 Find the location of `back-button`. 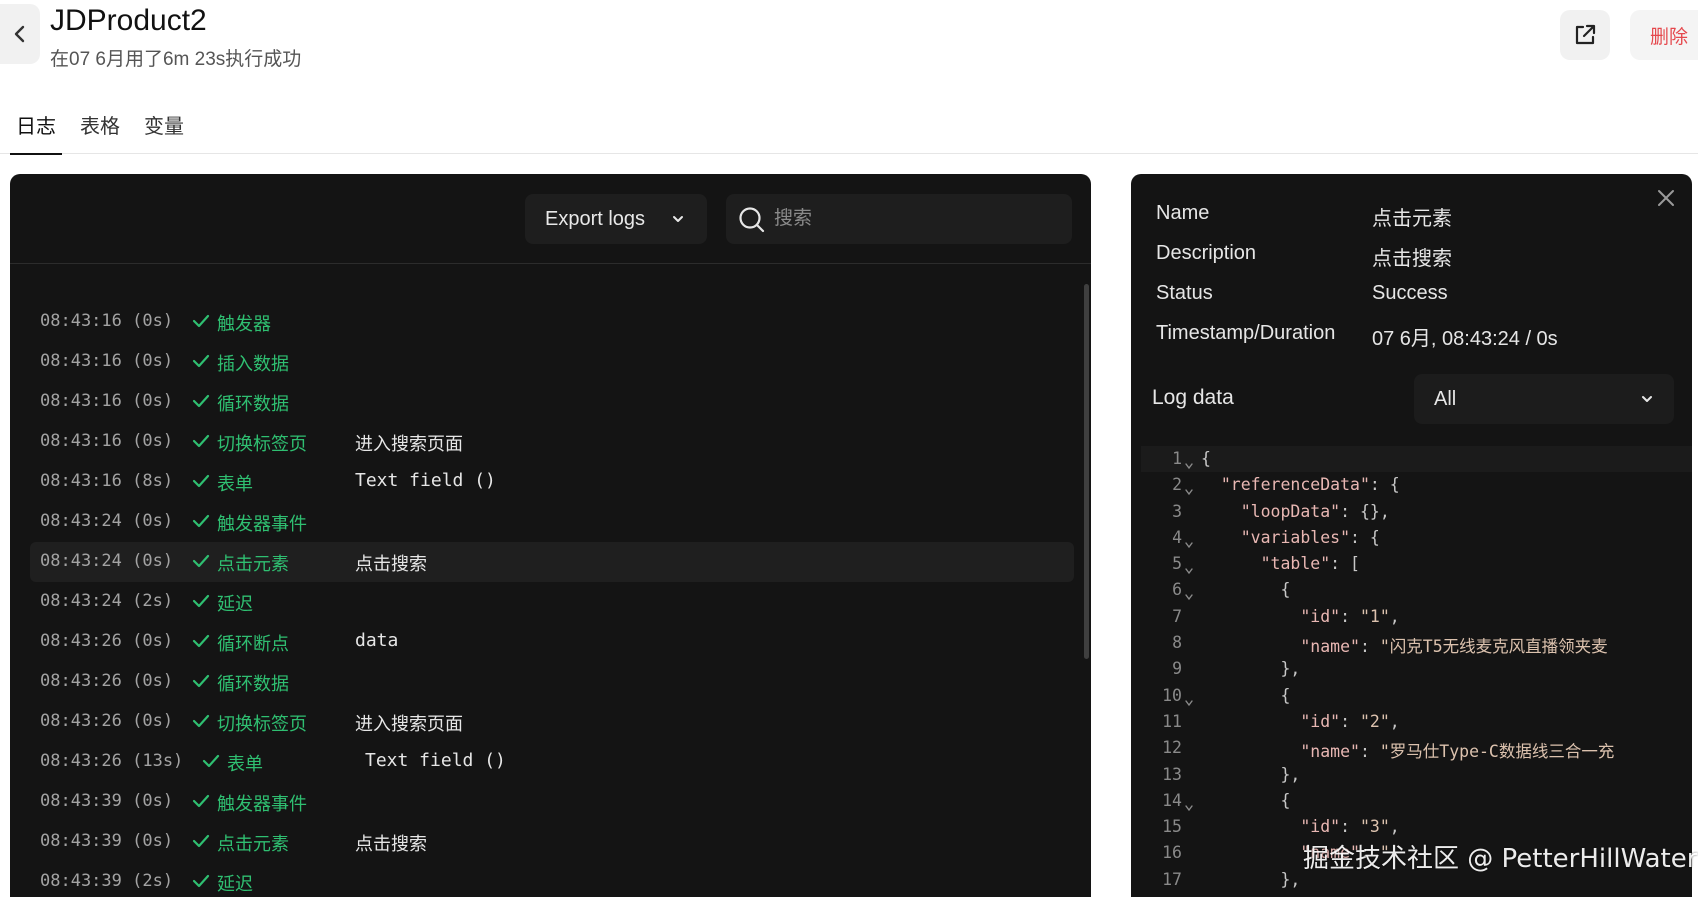

back-button is located at coordinates (20, 34).